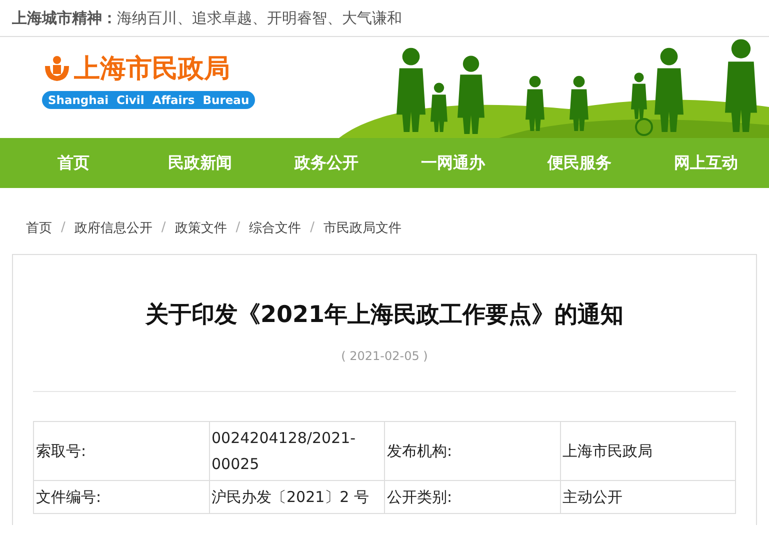  I want to click on nav-link: 网上互动, so click(705, 163).